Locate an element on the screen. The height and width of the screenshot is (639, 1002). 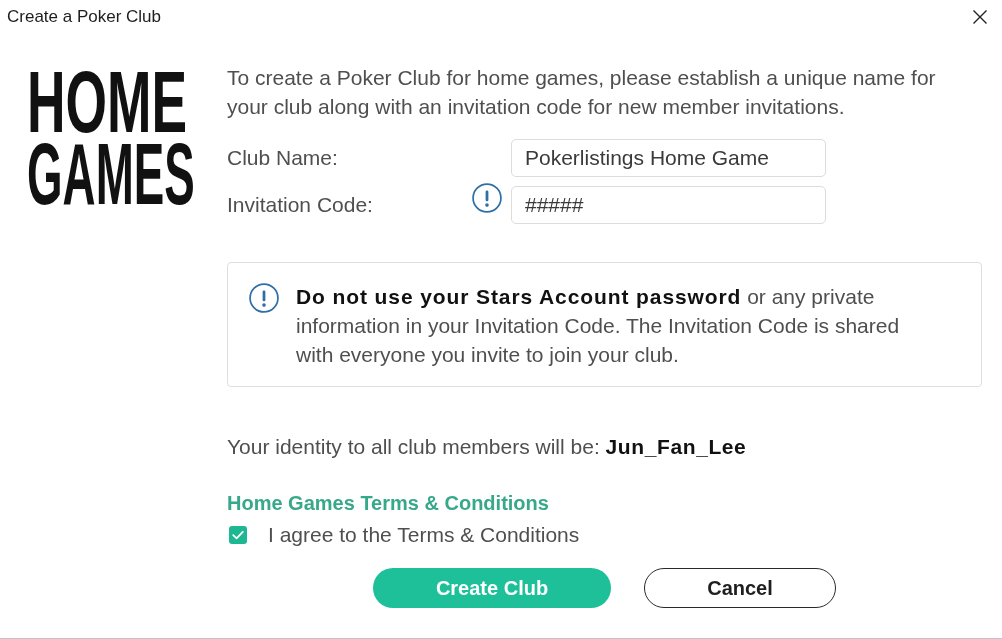
warning-text: Do not use your Stars Account password or any private information in your Invitation Code. The Invitation Code is shared with everyone you invite to join your club. is located at coordinates (598, 326).